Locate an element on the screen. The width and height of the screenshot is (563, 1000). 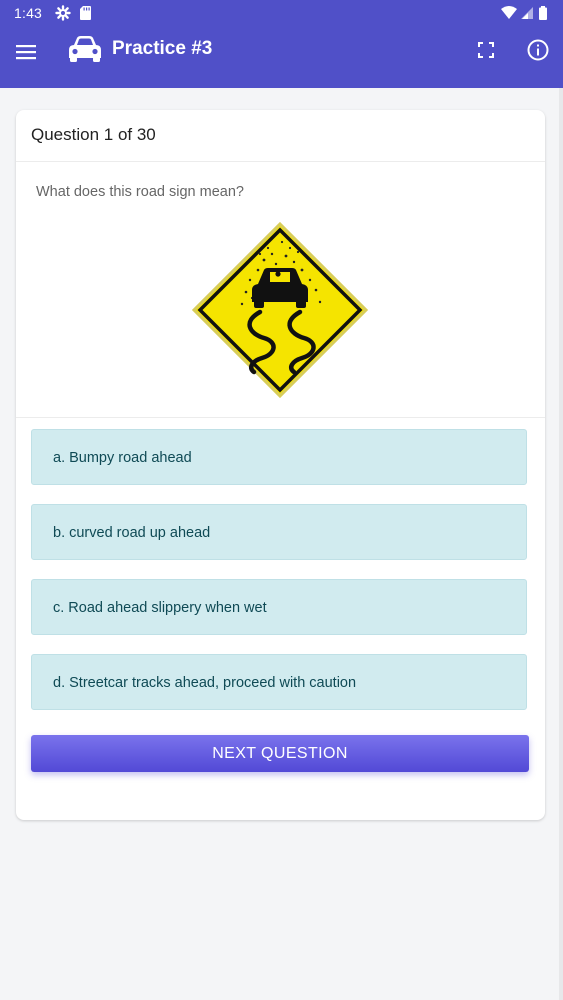
fullscreen-button is located at coordinates (486, 50).